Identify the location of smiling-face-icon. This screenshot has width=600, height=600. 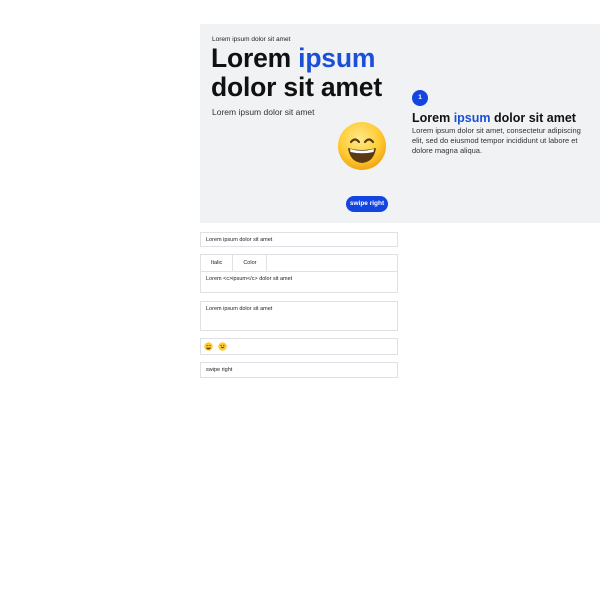
(222, 346).